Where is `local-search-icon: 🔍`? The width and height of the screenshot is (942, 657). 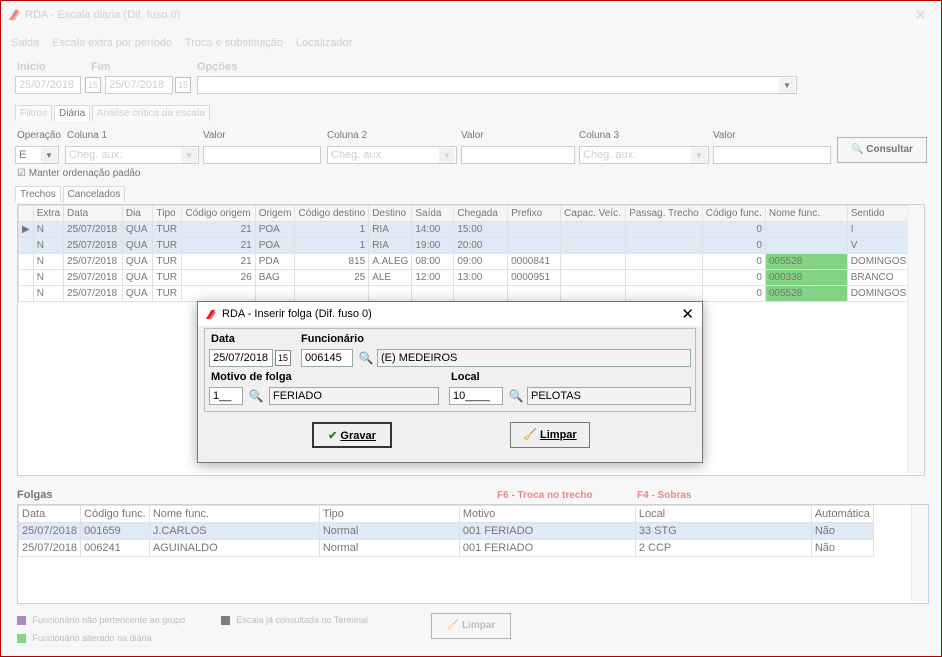 local-search-icon: 🔍 is located at coordinates (516, 396).